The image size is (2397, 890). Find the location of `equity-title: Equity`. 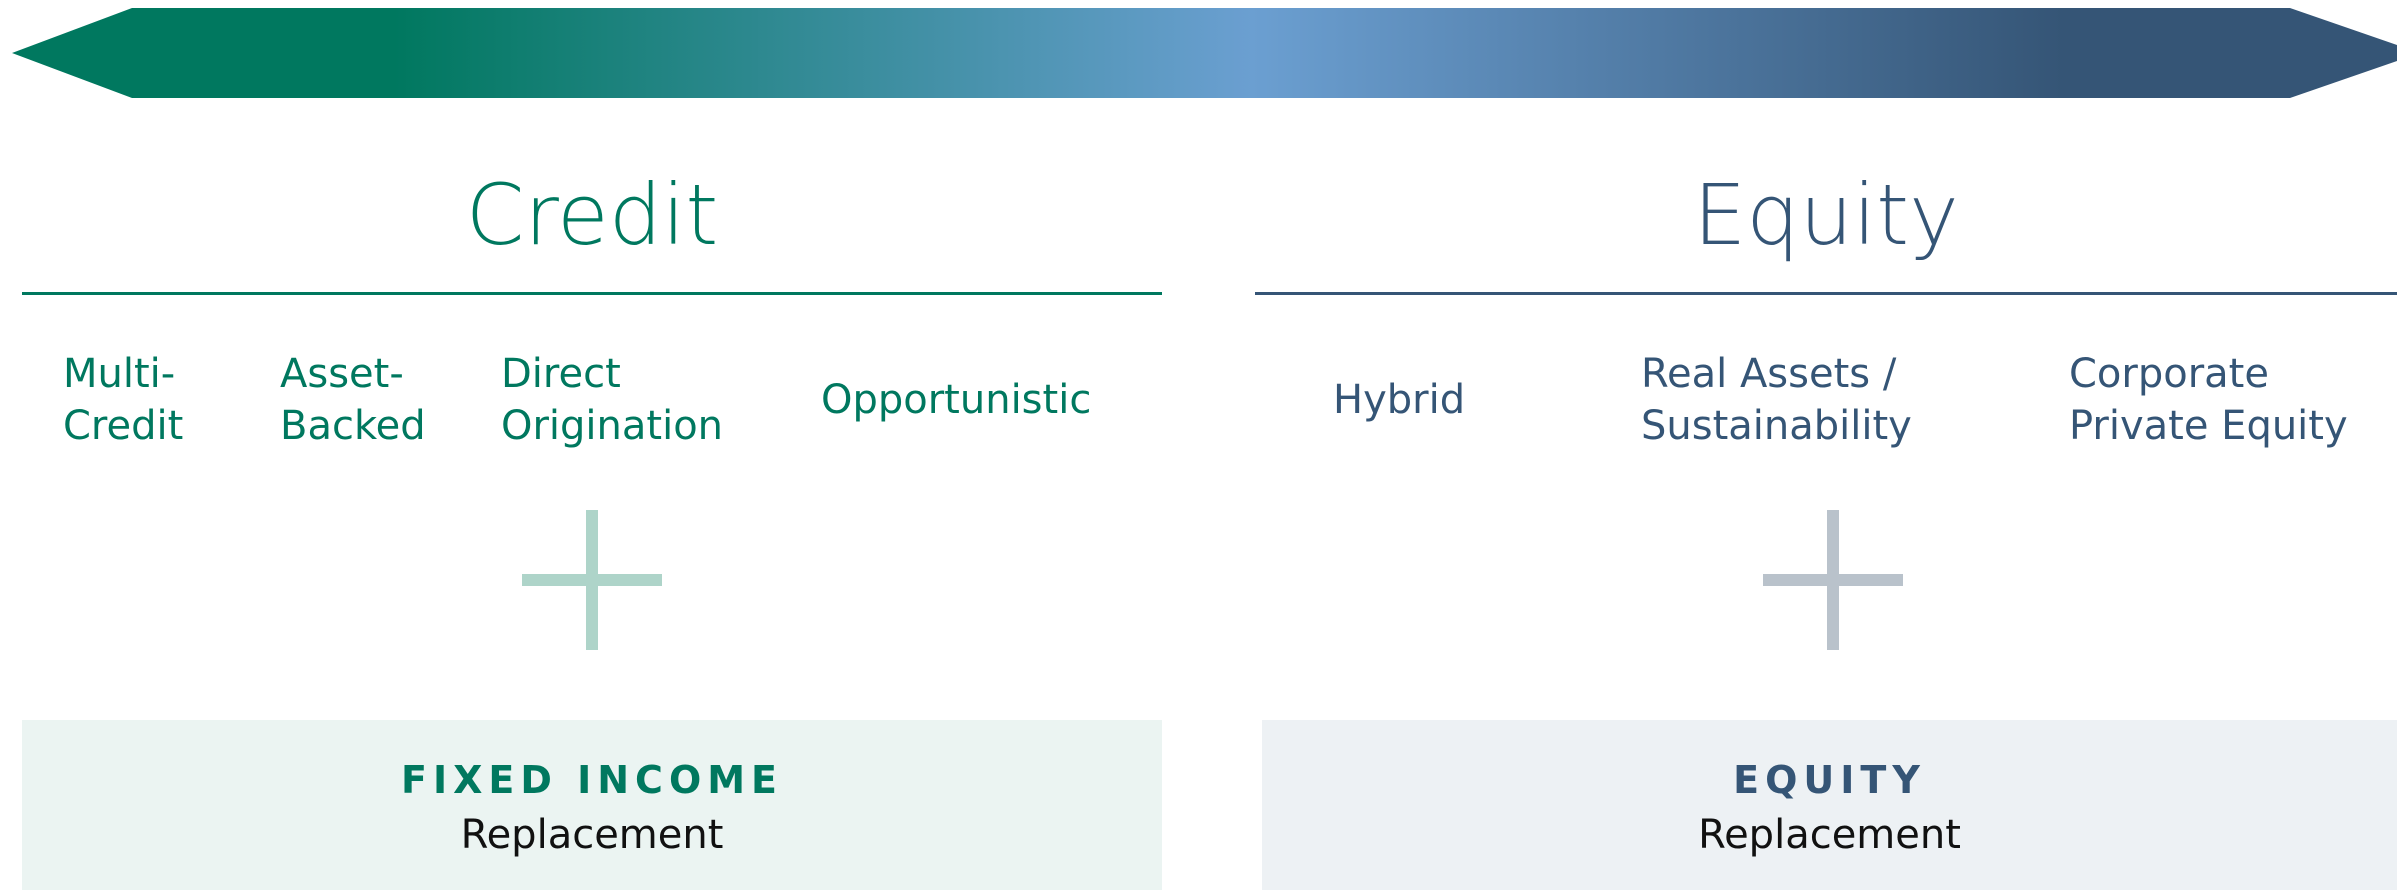

equity-title: Equity is located at coordinates (1826, 215).